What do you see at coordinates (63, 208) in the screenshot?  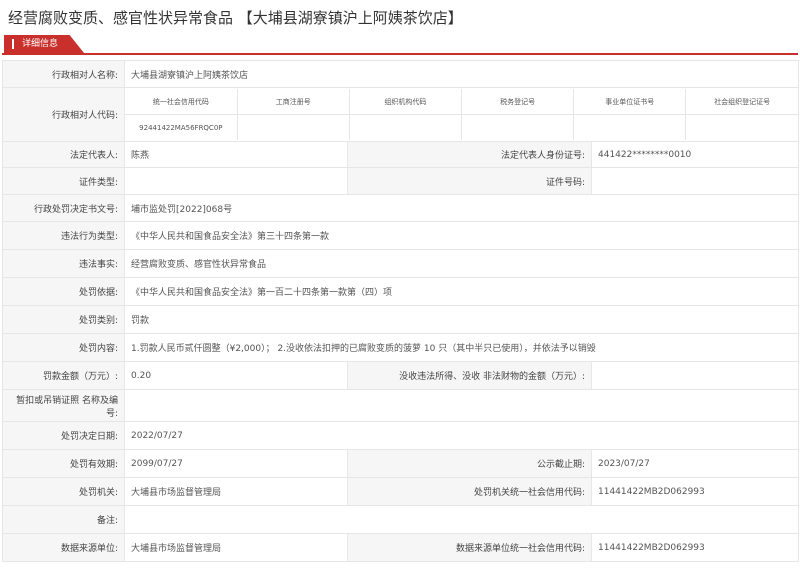 I see `doc-no-label: 行政处罚决定书文号:` at bounding box center [63, 208].